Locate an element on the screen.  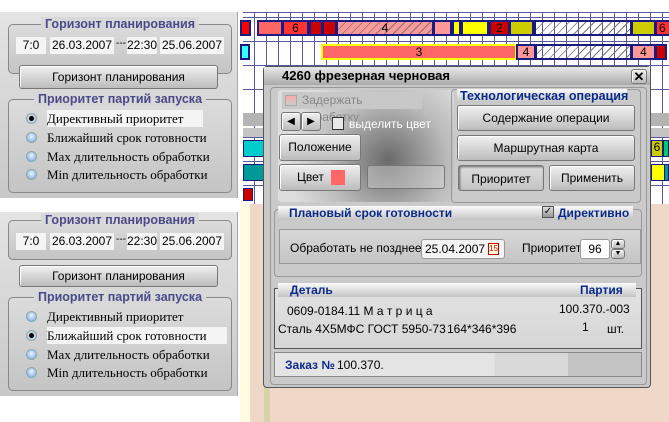
op-content-button: Содержание операции is located at coordinates (546, 118).